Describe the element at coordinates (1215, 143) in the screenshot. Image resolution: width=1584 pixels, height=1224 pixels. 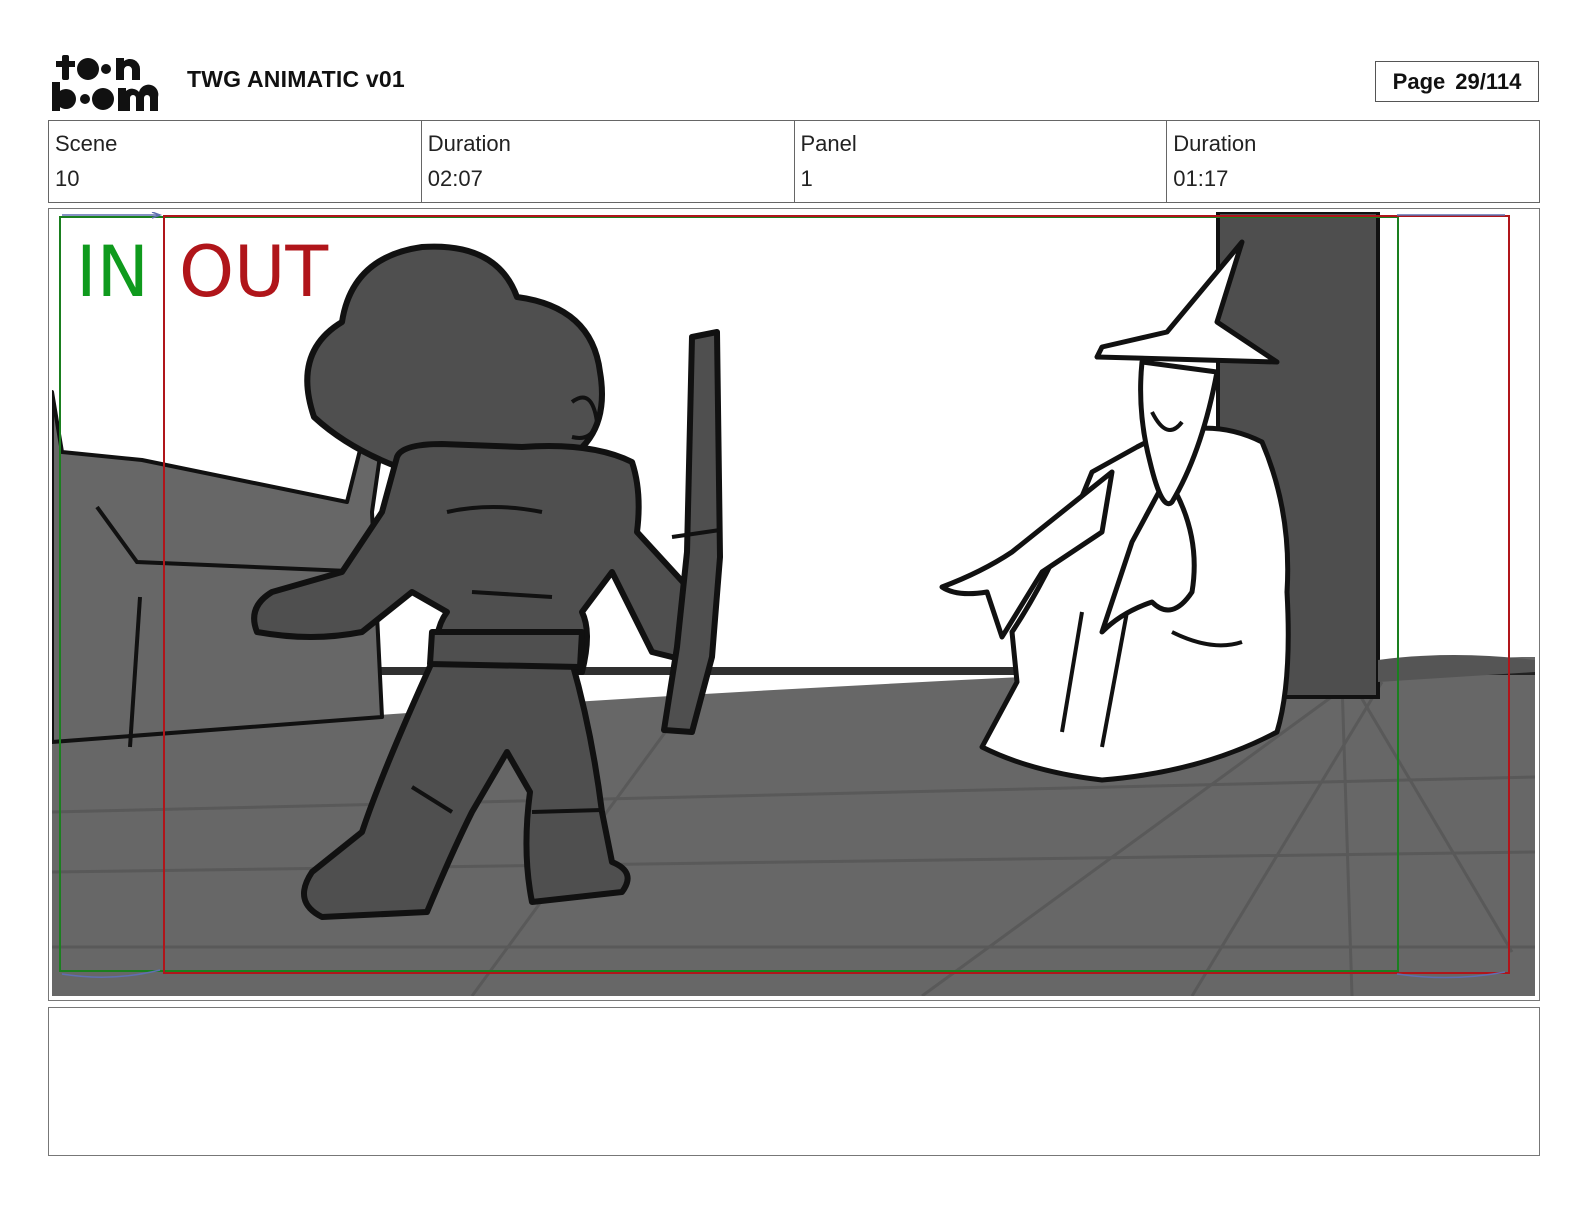
I see `panel-duration-label: Duration` at that location.